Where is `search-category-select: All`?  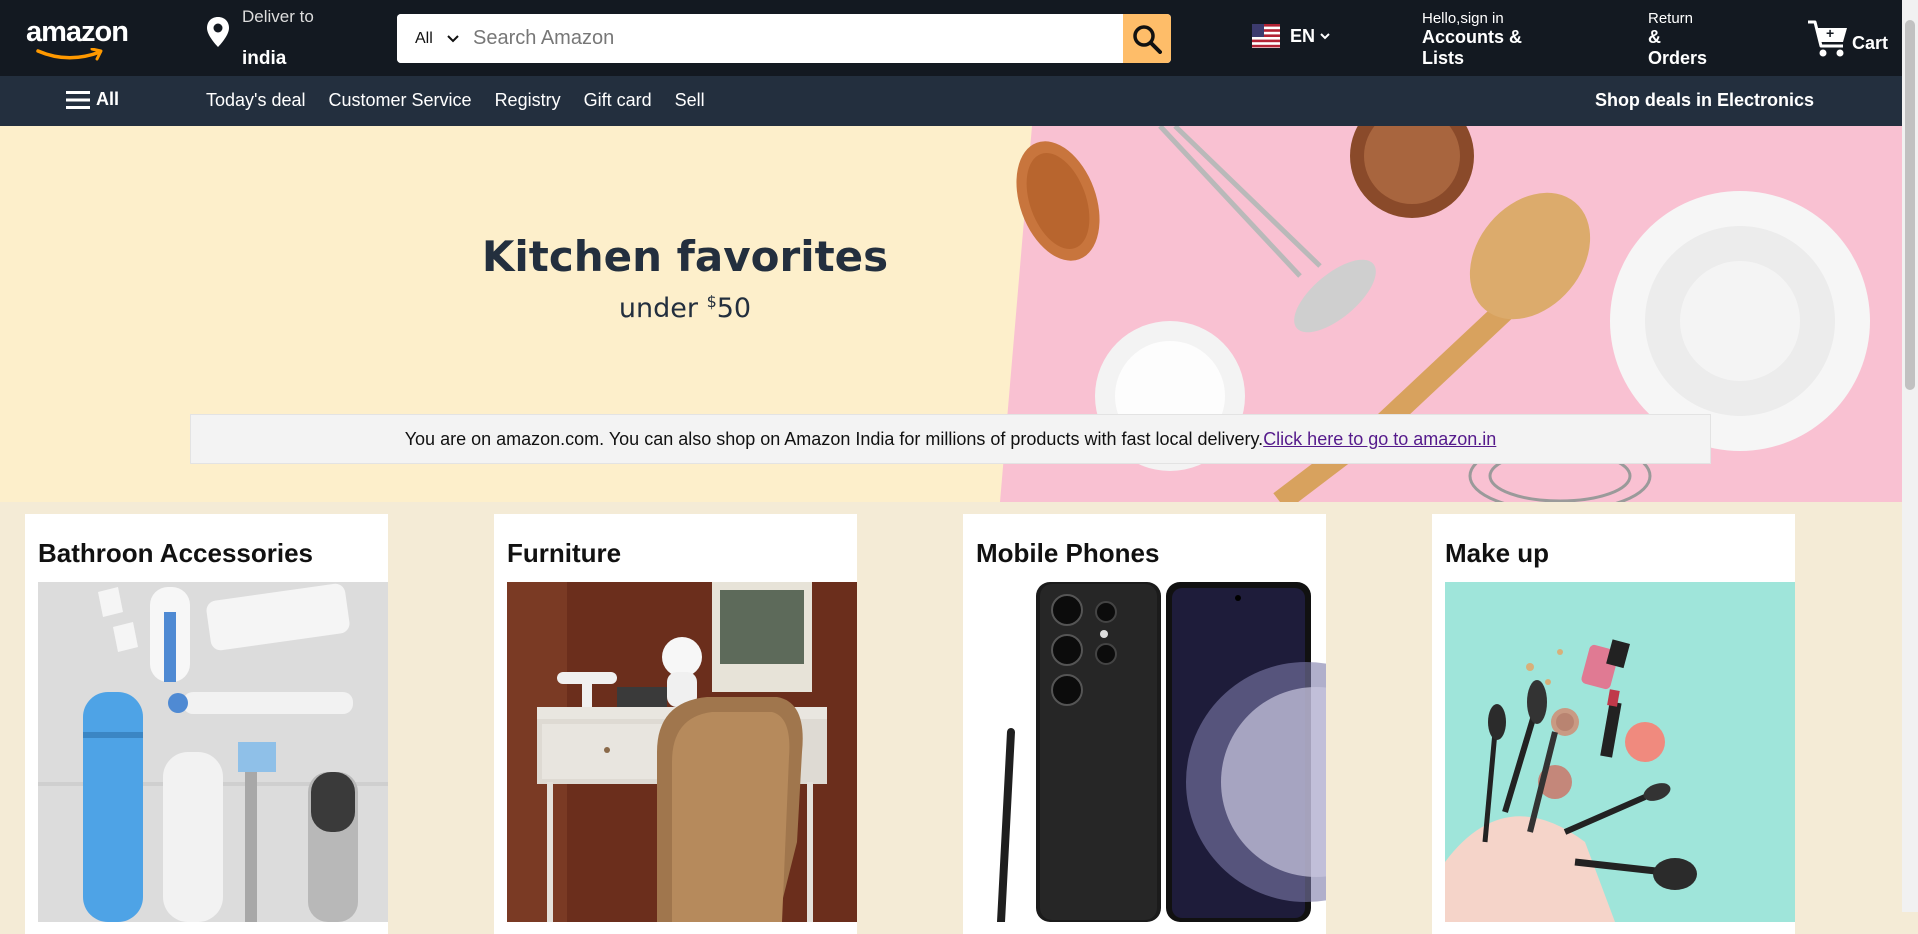 search-category-select: All is located at coordinates (428, 38).